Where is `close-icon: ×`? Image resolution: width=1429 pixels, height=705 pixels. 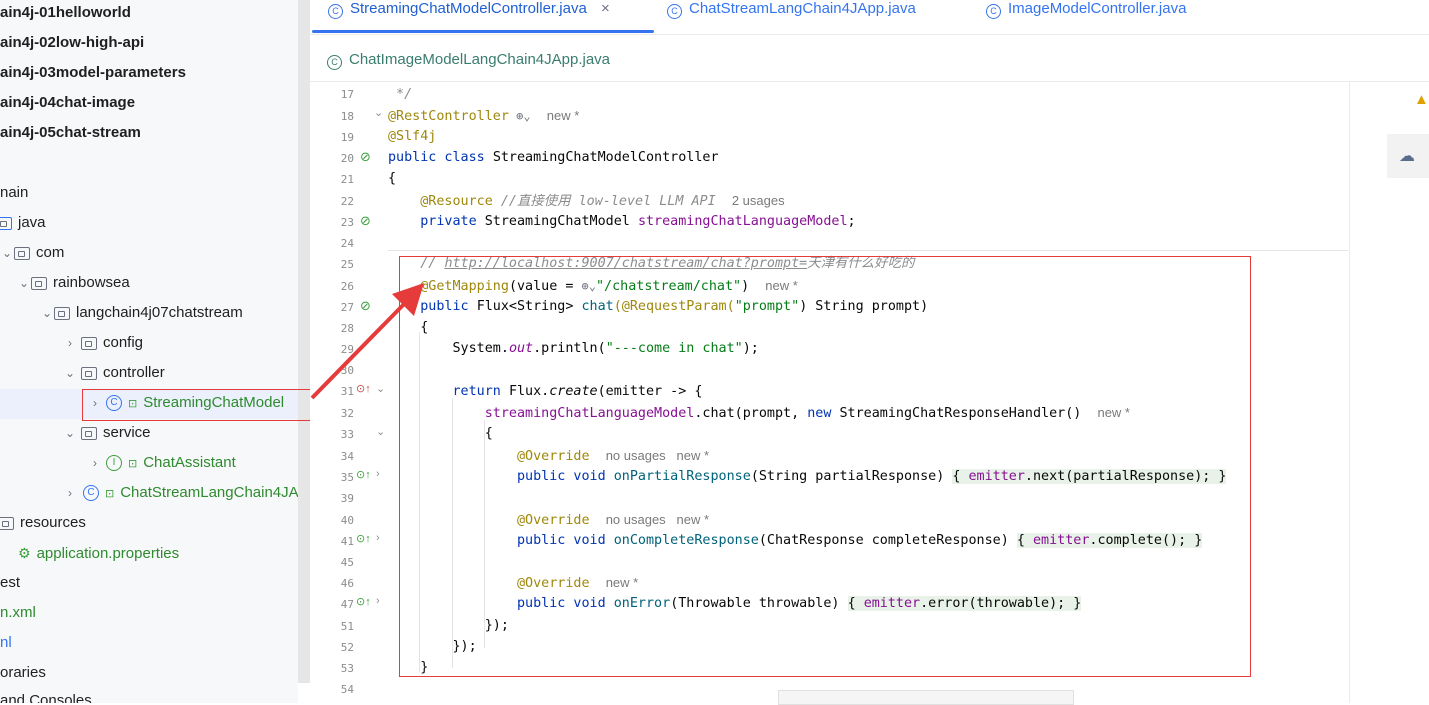
close-icon: × is located at coordinates (605, 8).